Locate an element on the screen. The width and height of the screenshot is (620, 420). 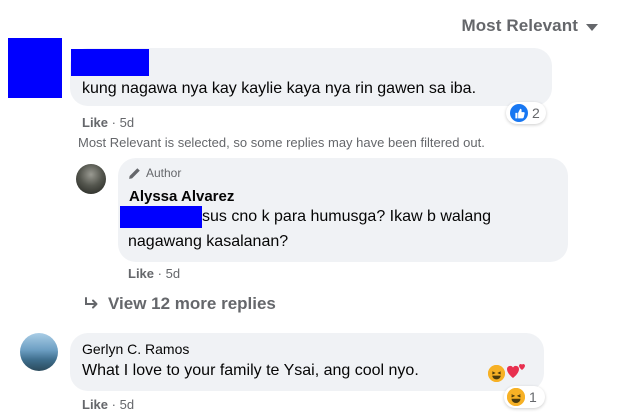
reaction-count: 2 is located at coordinates (536, 113).